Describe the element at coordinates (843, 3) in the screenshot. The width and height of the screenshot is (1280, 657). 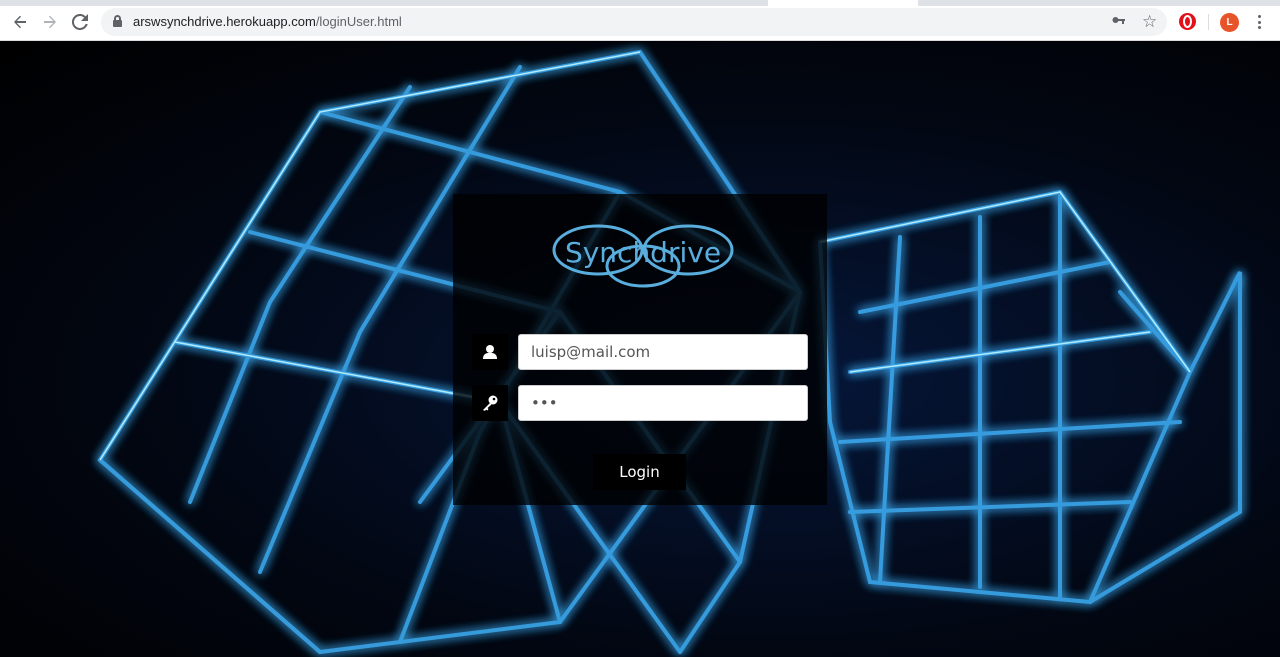
I see `active-tab` at that location.